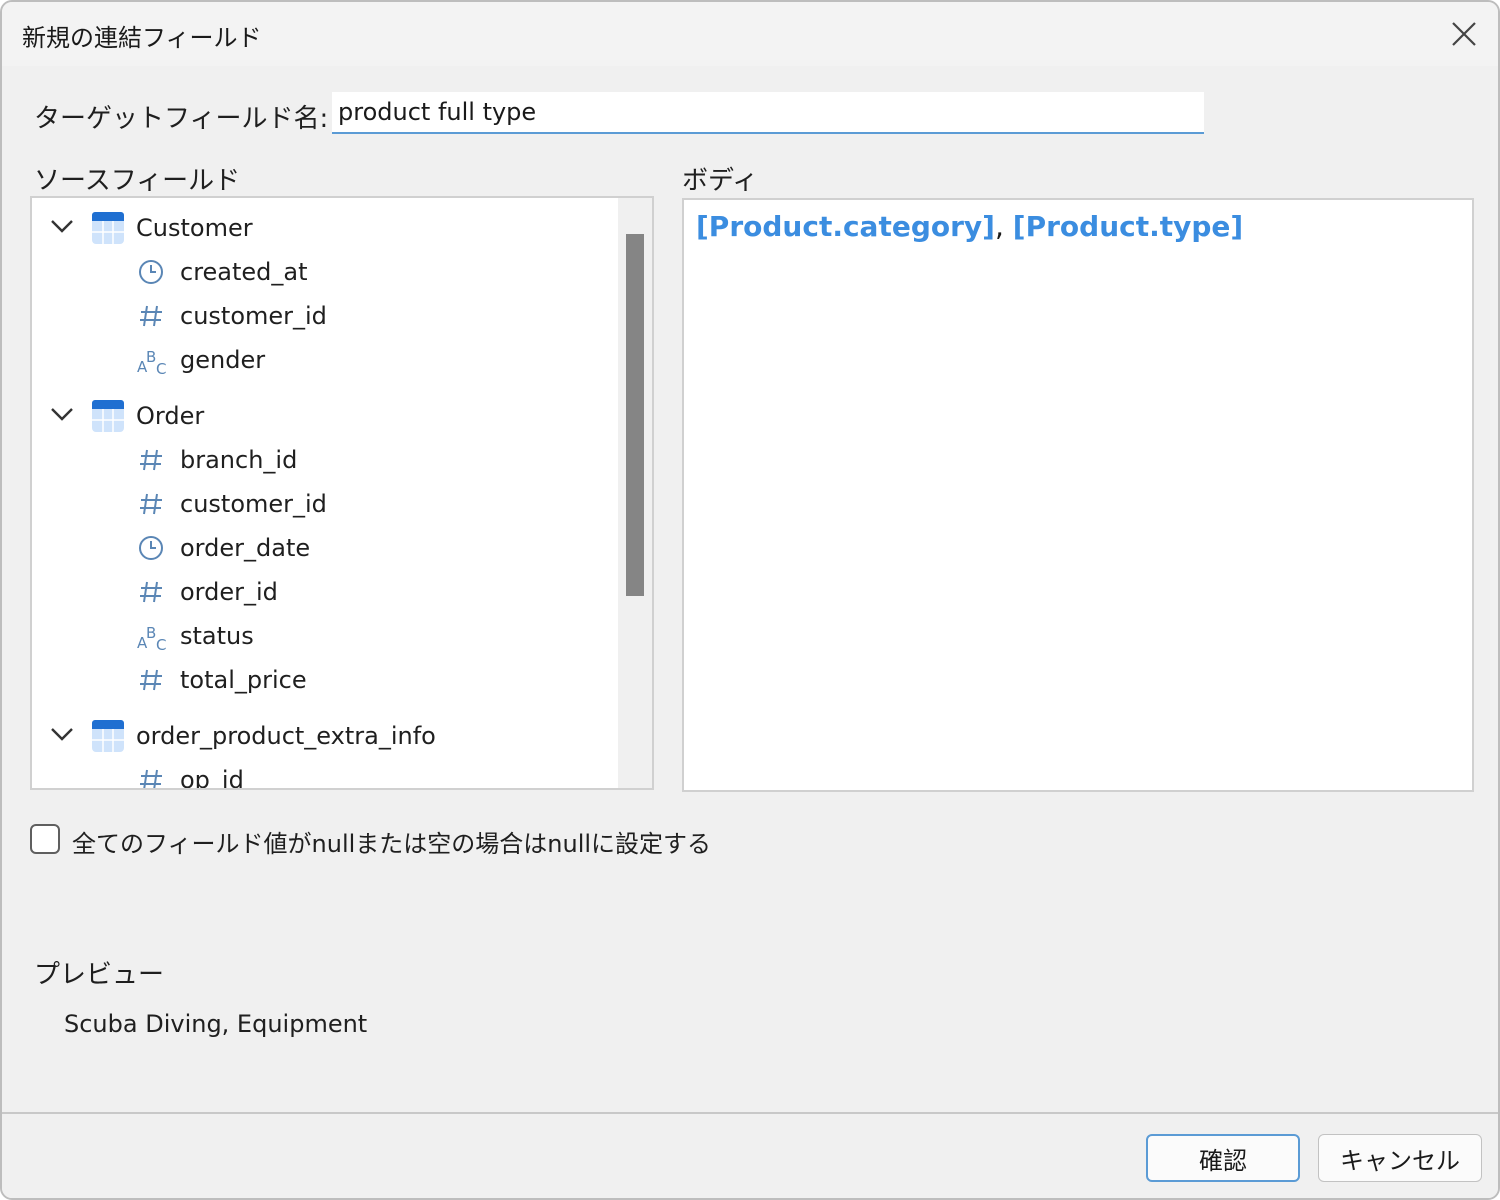  What do you see at coordinates (229, 592) in the screenshot?
I see `tree-field-label: order_id` at bounding box center [229, 592].